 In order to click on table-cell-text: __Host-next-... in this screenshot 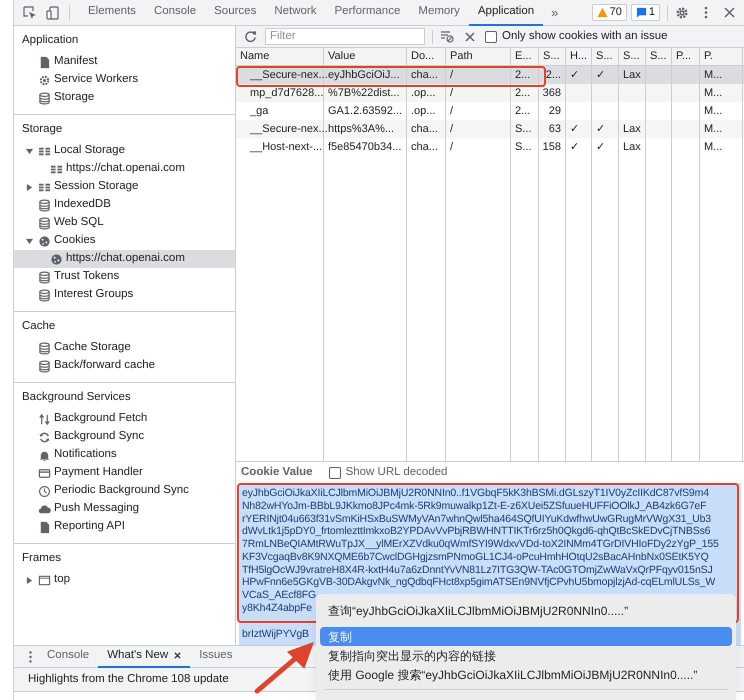, I will do `click(286, 147)`.